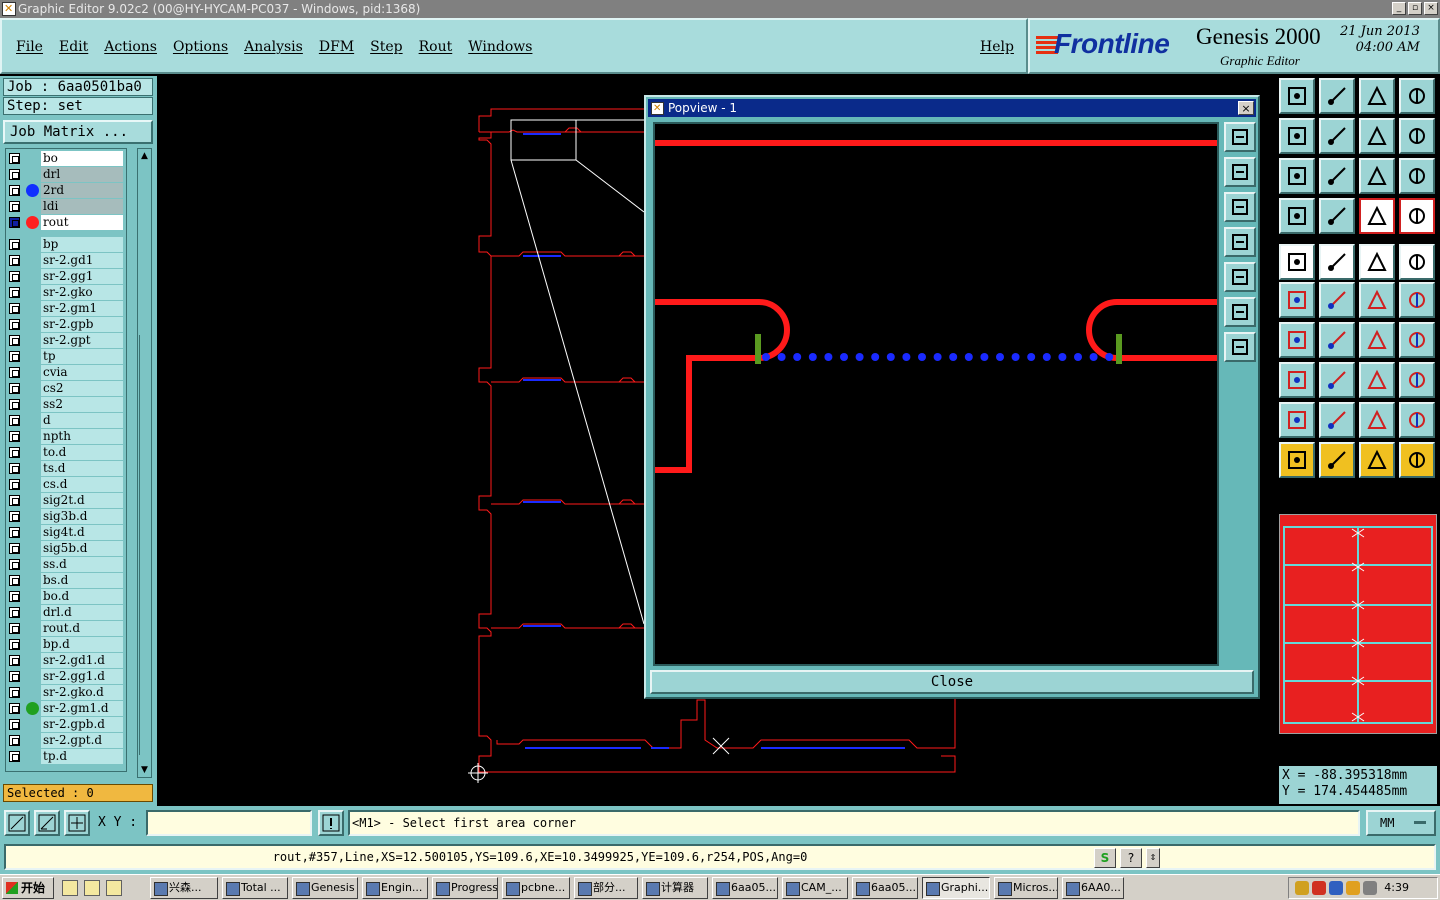  Describe the element at coordinates (66, 436) in the screenshot. I see `layer-row: npth` at that location.